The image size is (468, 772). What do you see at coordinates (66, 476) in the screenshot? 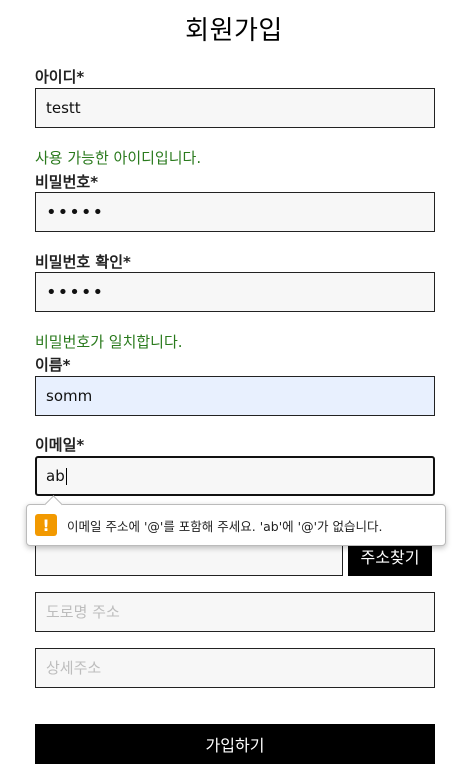
I see `text-caret` at bounding box center [66, 476].